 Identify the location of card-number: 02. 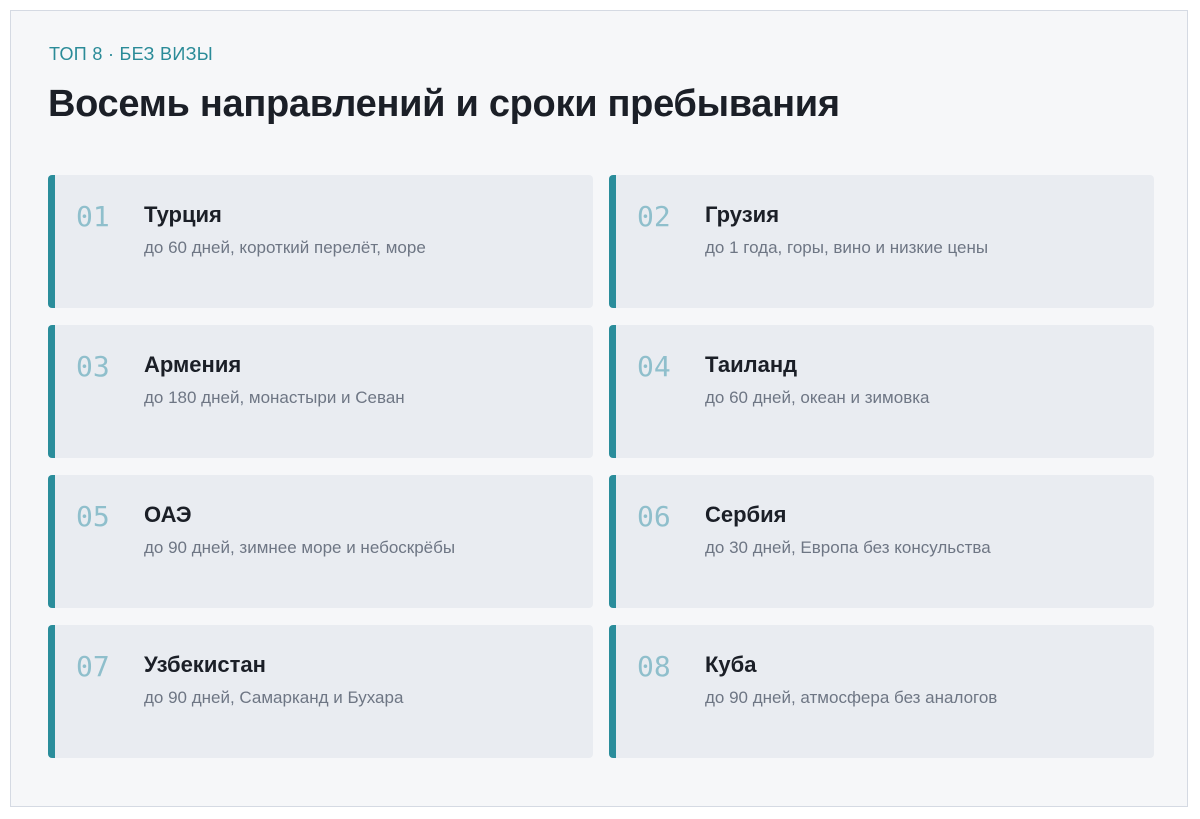
(654, 216).